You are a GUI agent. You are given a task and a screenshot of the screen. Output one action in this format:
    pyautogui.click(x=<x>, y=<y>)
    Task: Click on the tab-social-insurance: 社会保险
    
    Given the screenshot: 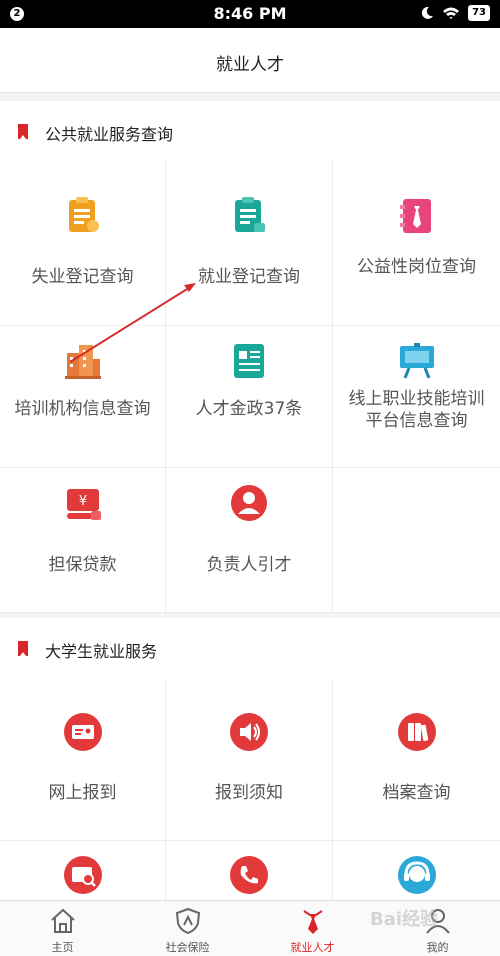 What is the action you would take?
    pyautogui.click(x=187, y=928)
    